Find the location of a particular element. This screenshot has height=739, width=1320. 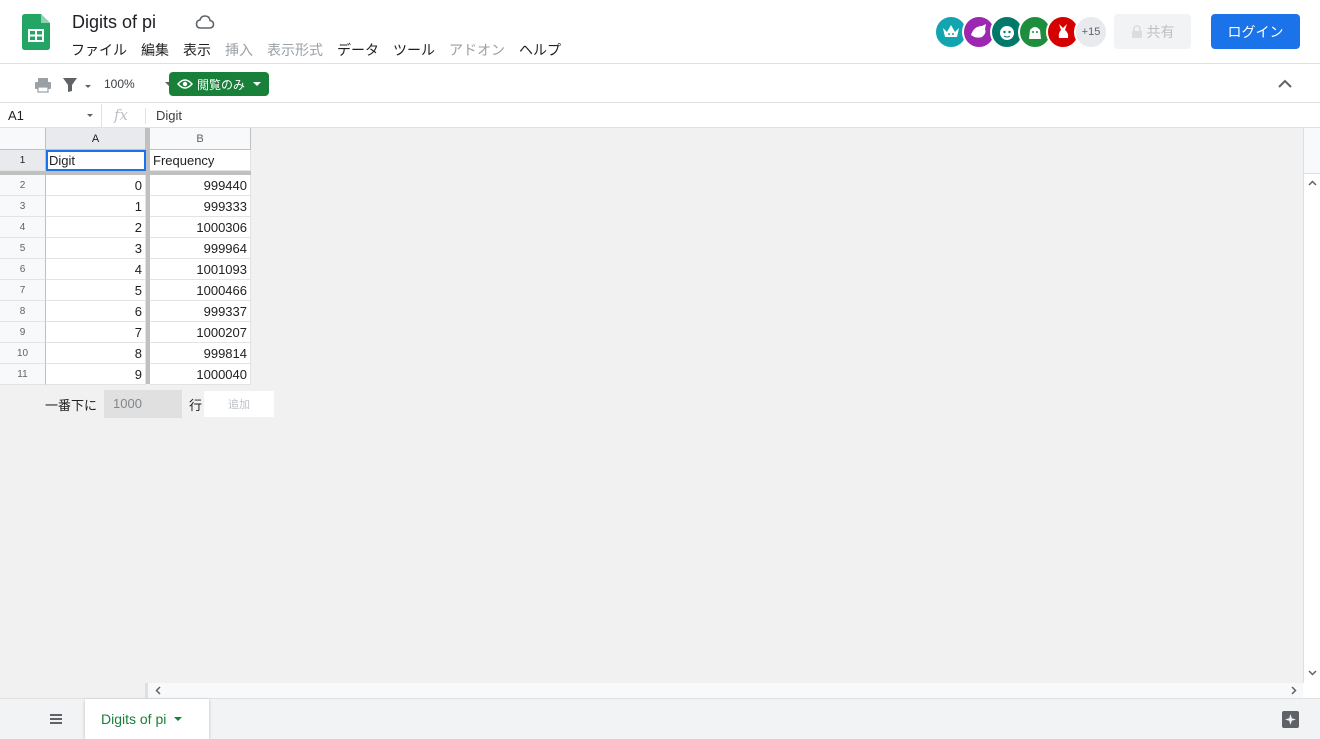

row-header: 5 is located at coordinates (23, 248).